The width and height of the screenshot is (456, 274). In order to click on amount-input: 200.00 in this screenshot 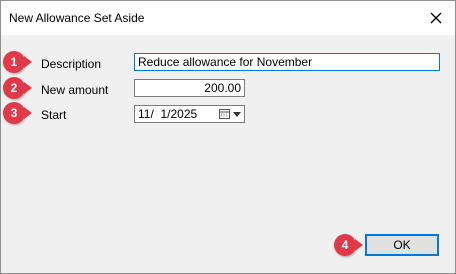, I will do `click(189, 88)`.